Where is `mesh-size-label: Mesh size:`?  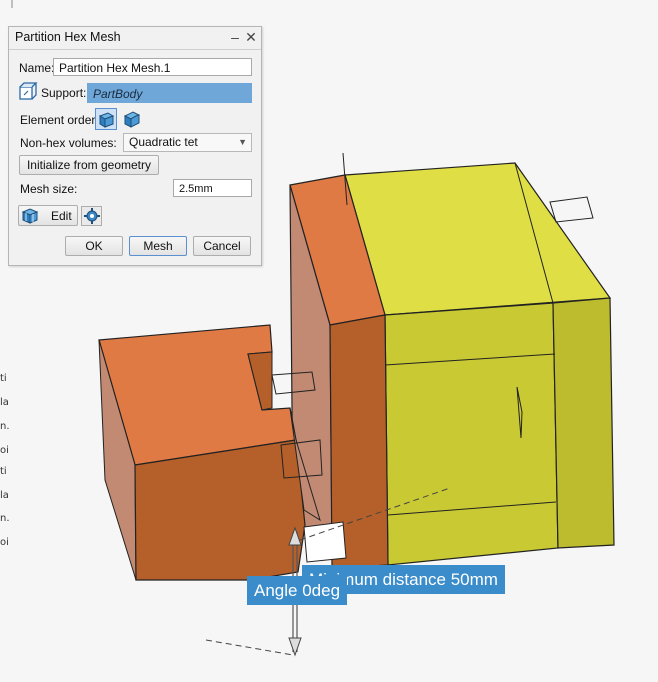 mesh-size-label: Mesh size: is located at coordinates (49, 189).